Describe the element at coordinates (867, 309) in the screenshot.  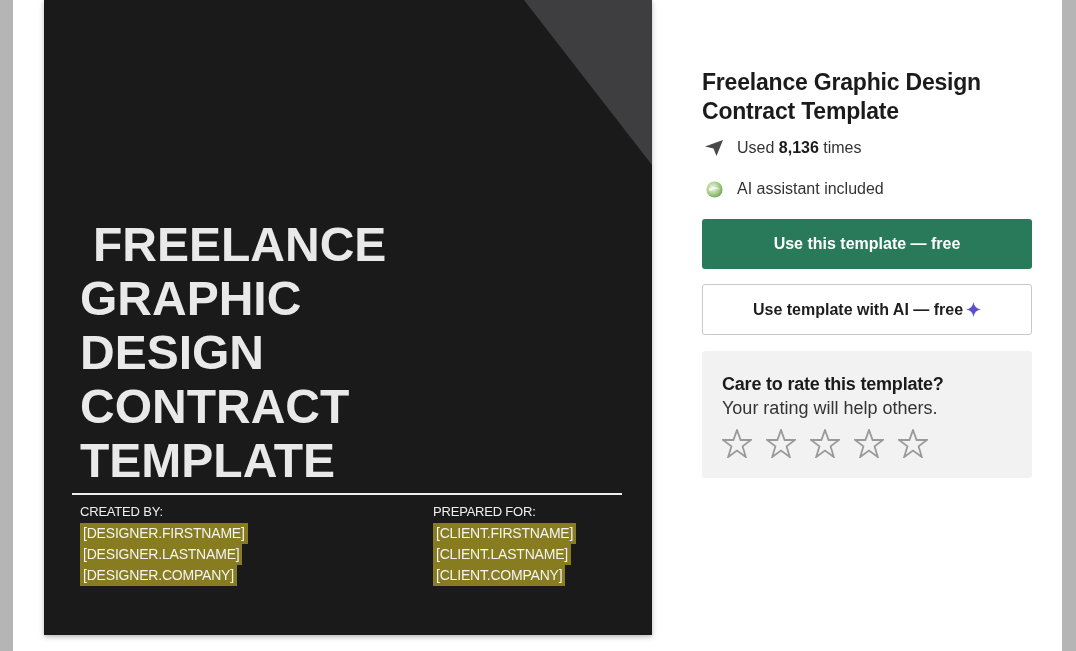
I see `use-with-ai-button: Use template with AI — free` at that location.